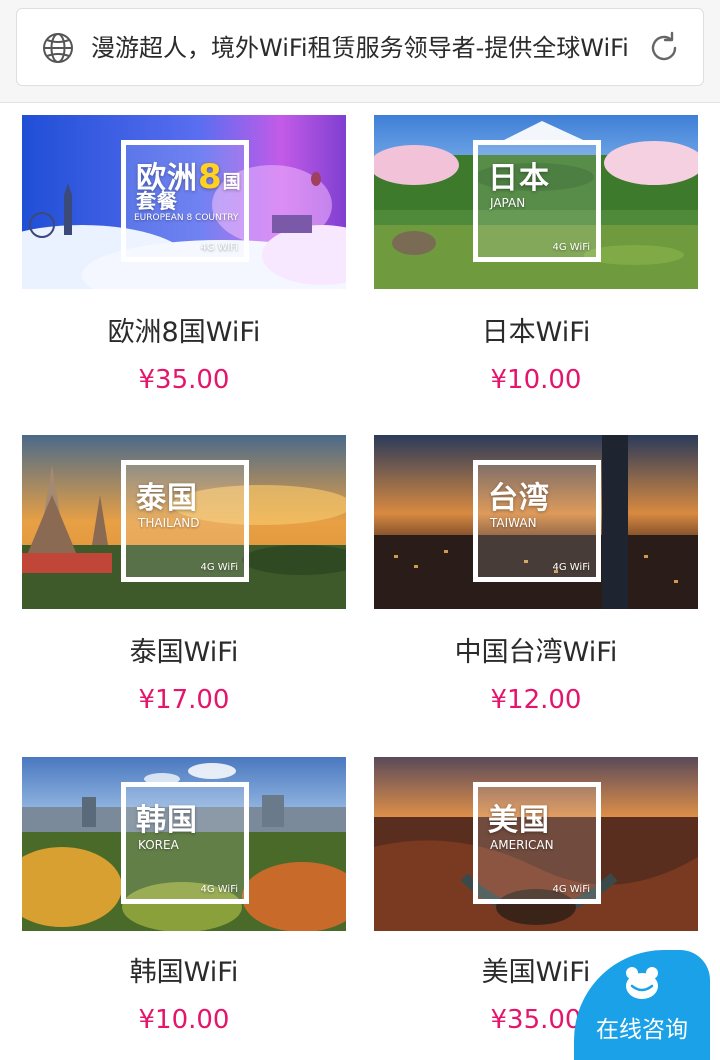 This screenshot has width=720, height=1060. I want to click on image-title: 泰国, so click(167, 498).